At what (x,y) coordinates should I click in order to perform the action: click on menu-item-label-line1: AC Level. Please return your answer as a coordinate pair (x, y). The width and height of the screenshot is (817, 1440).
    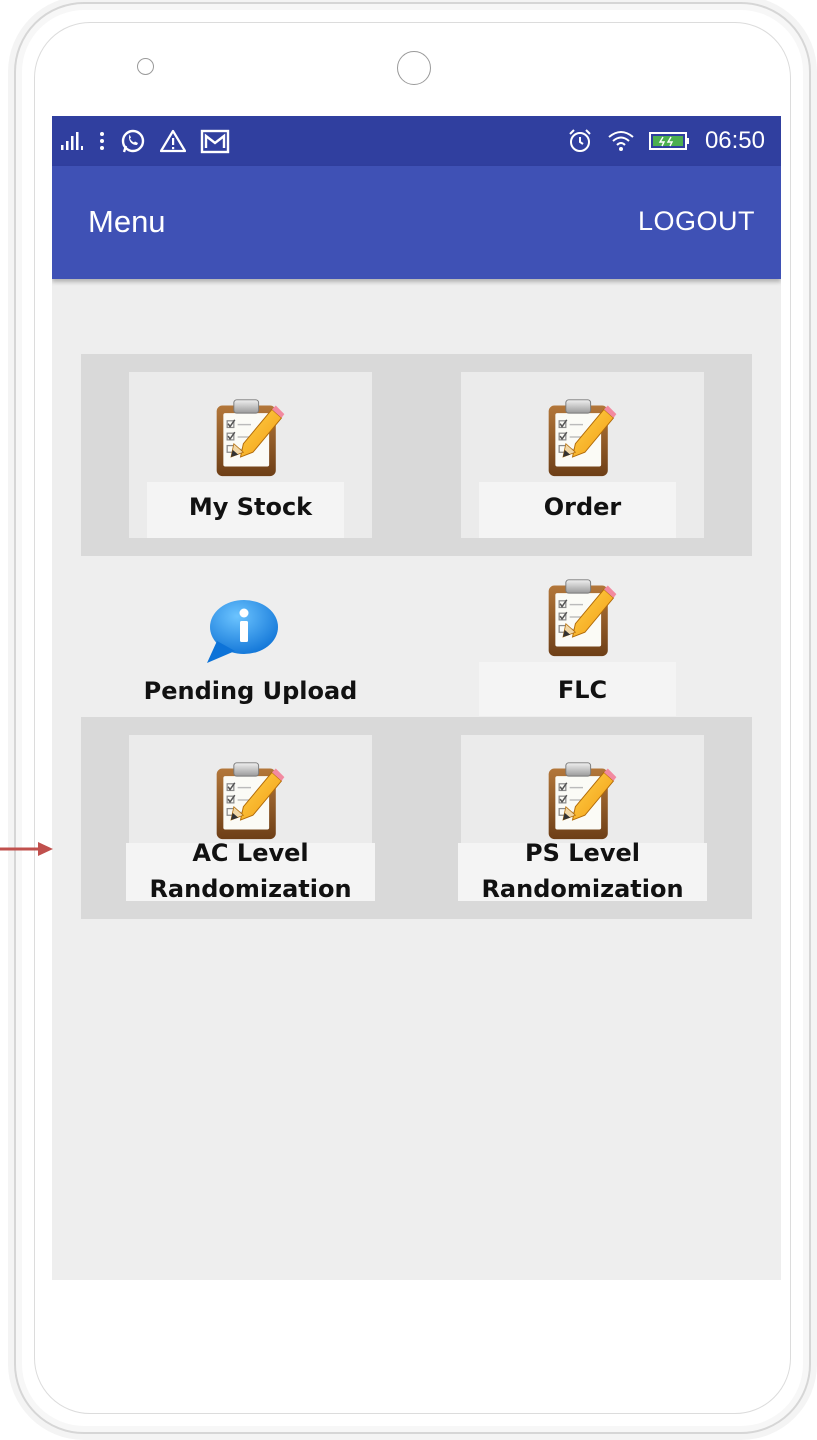
    Looking at the image, I should click on (250, 853).